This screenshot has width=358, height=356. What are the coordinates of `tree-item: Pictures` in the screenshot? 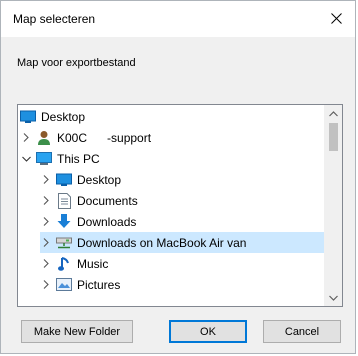 It's located at (80, 284).